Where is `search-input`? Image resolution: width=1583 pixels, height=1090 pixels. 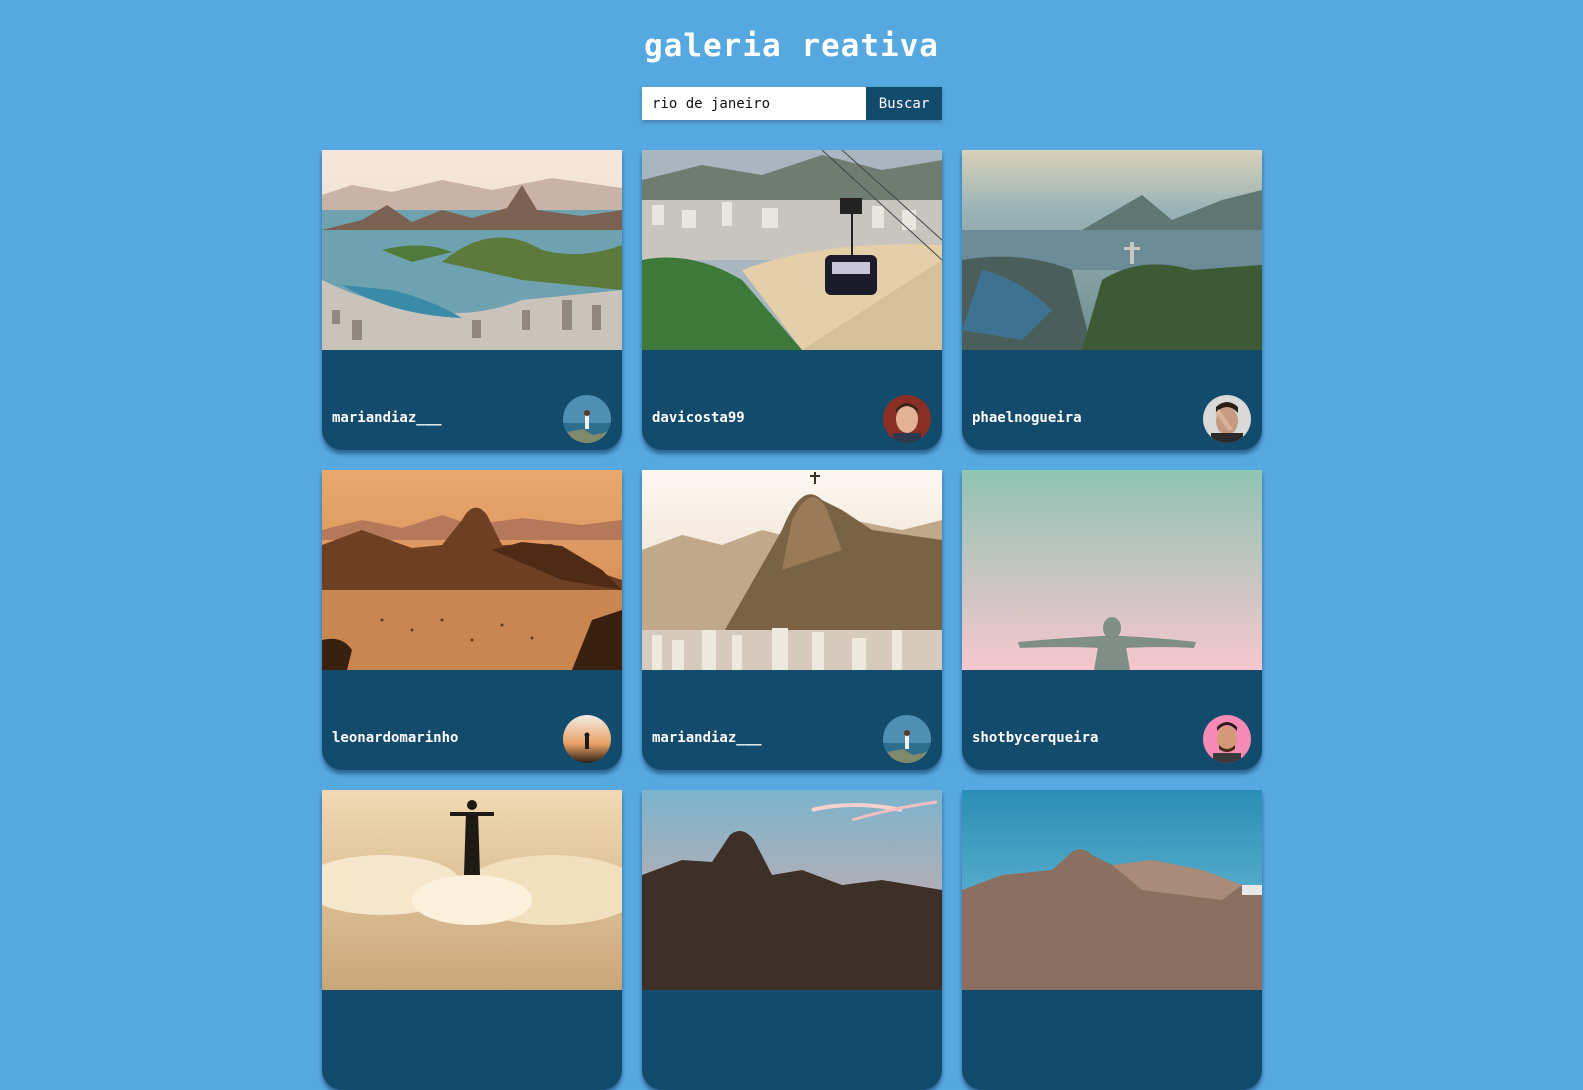
search-input is located at coordinates (754, 103).